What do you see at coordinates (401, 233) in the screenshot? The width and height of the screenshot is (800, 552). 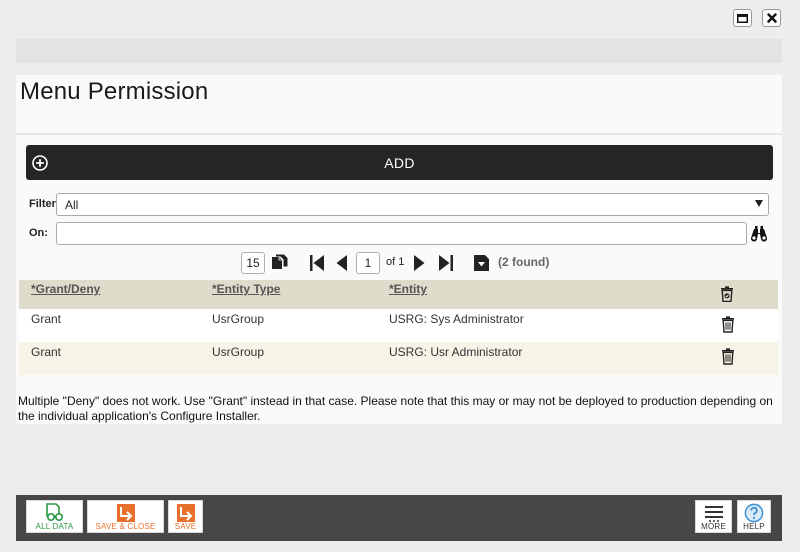 I see `on-input` at bounding box center [401, 233].